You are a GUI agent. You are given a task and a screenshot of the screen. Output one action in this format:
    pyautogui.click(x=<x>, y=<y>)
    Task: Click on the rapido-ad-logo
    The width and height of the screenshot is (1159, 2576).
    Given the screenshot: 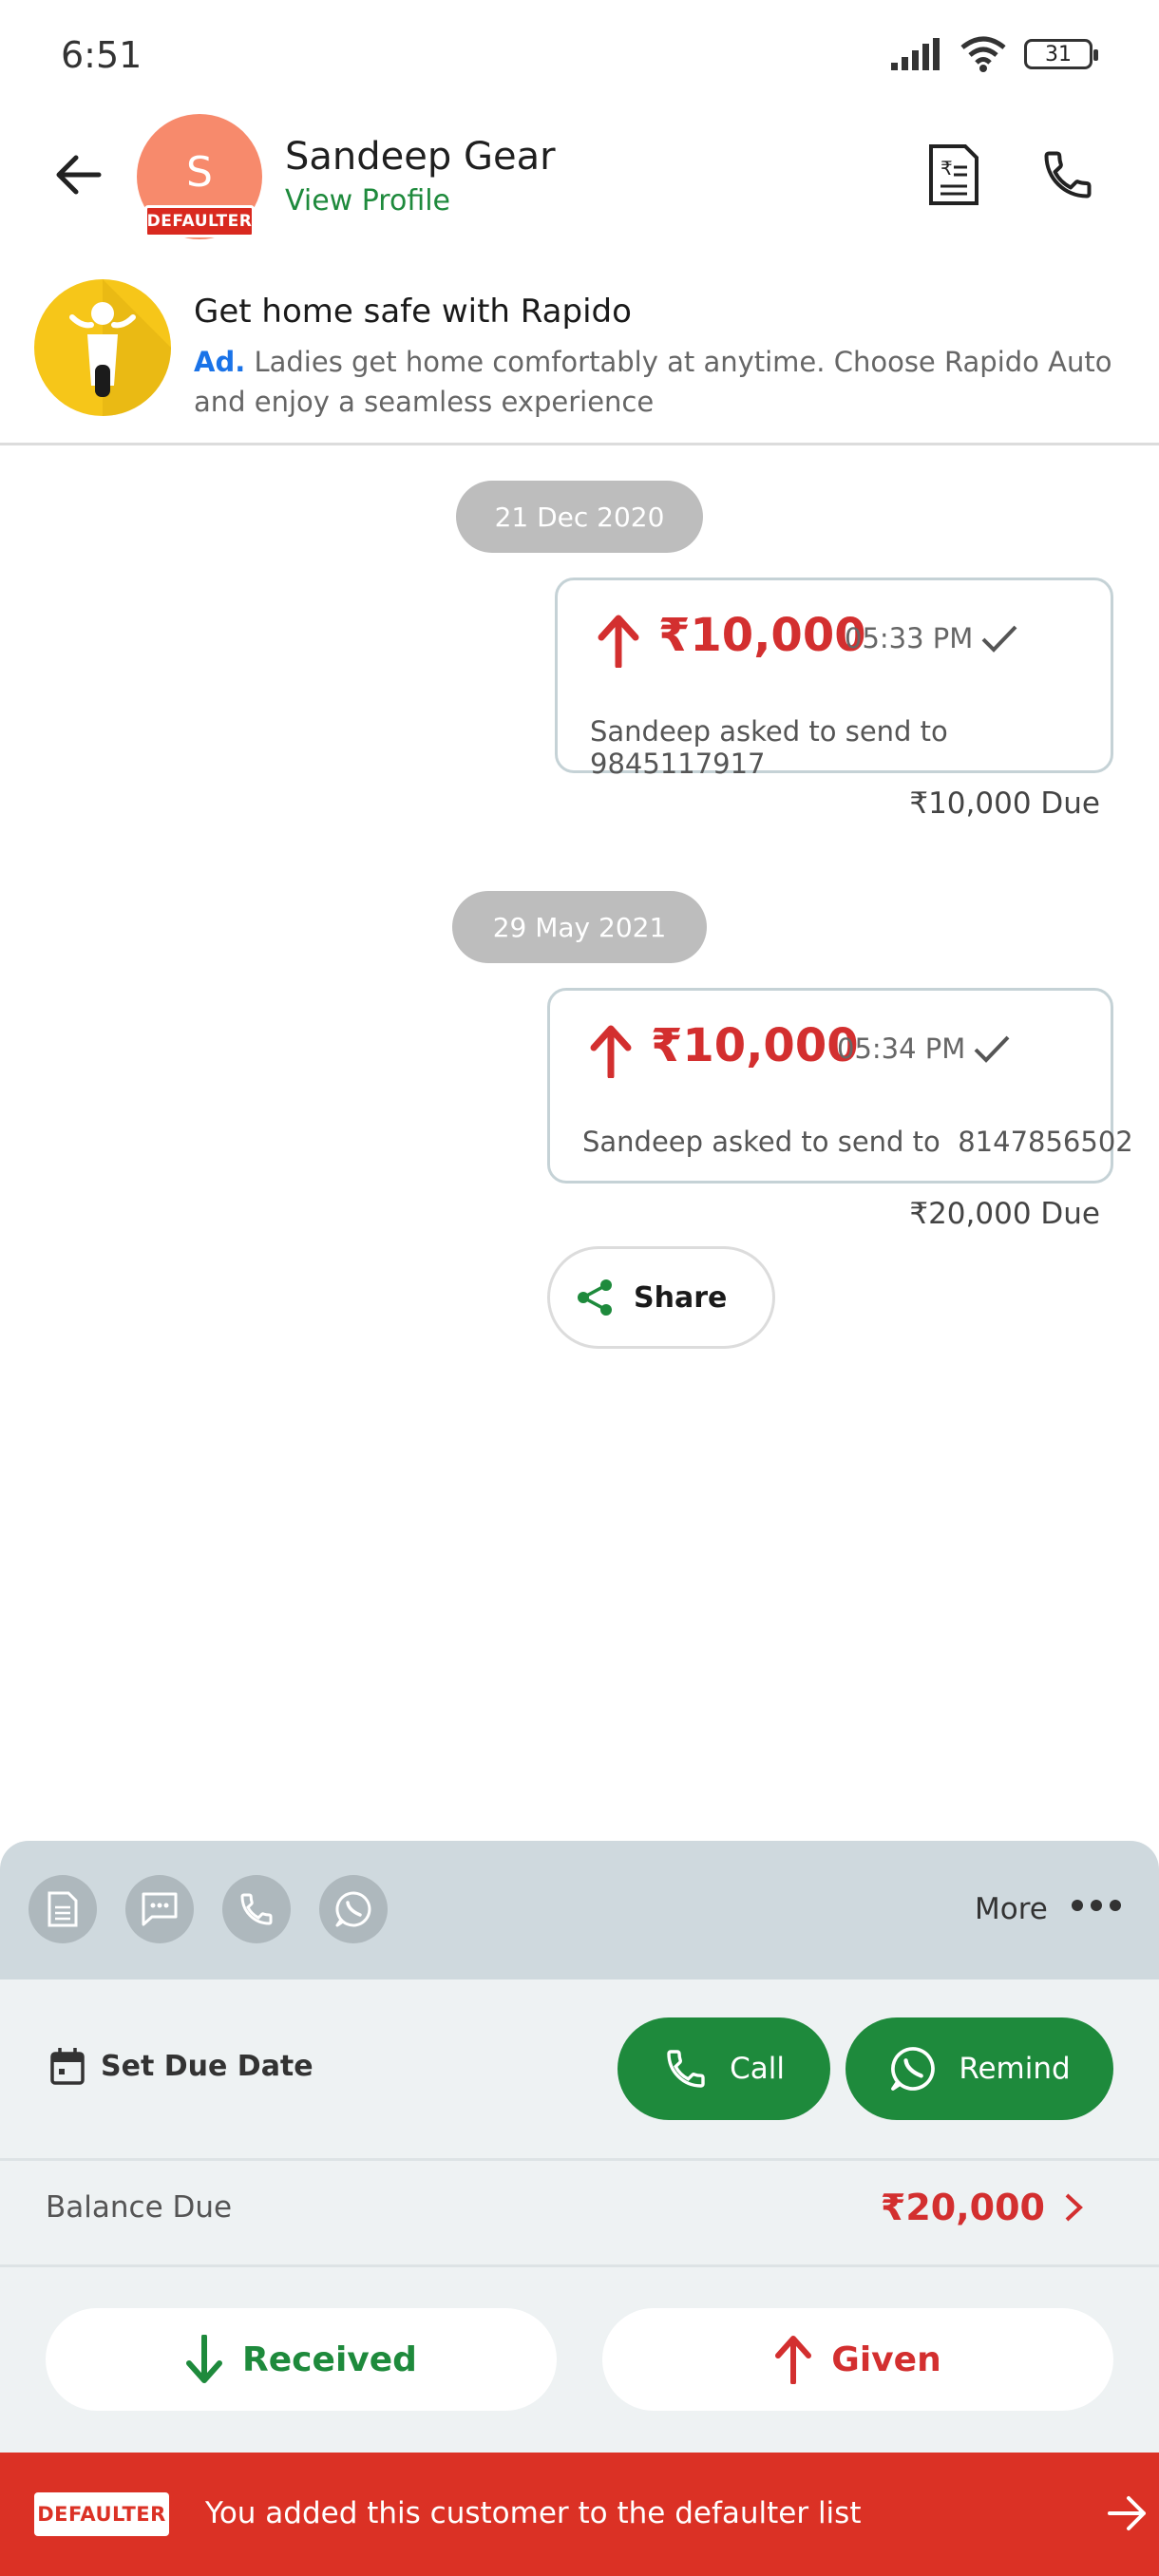 What is the action you would take?
    pyautogui.click(x=102, y=347)
    